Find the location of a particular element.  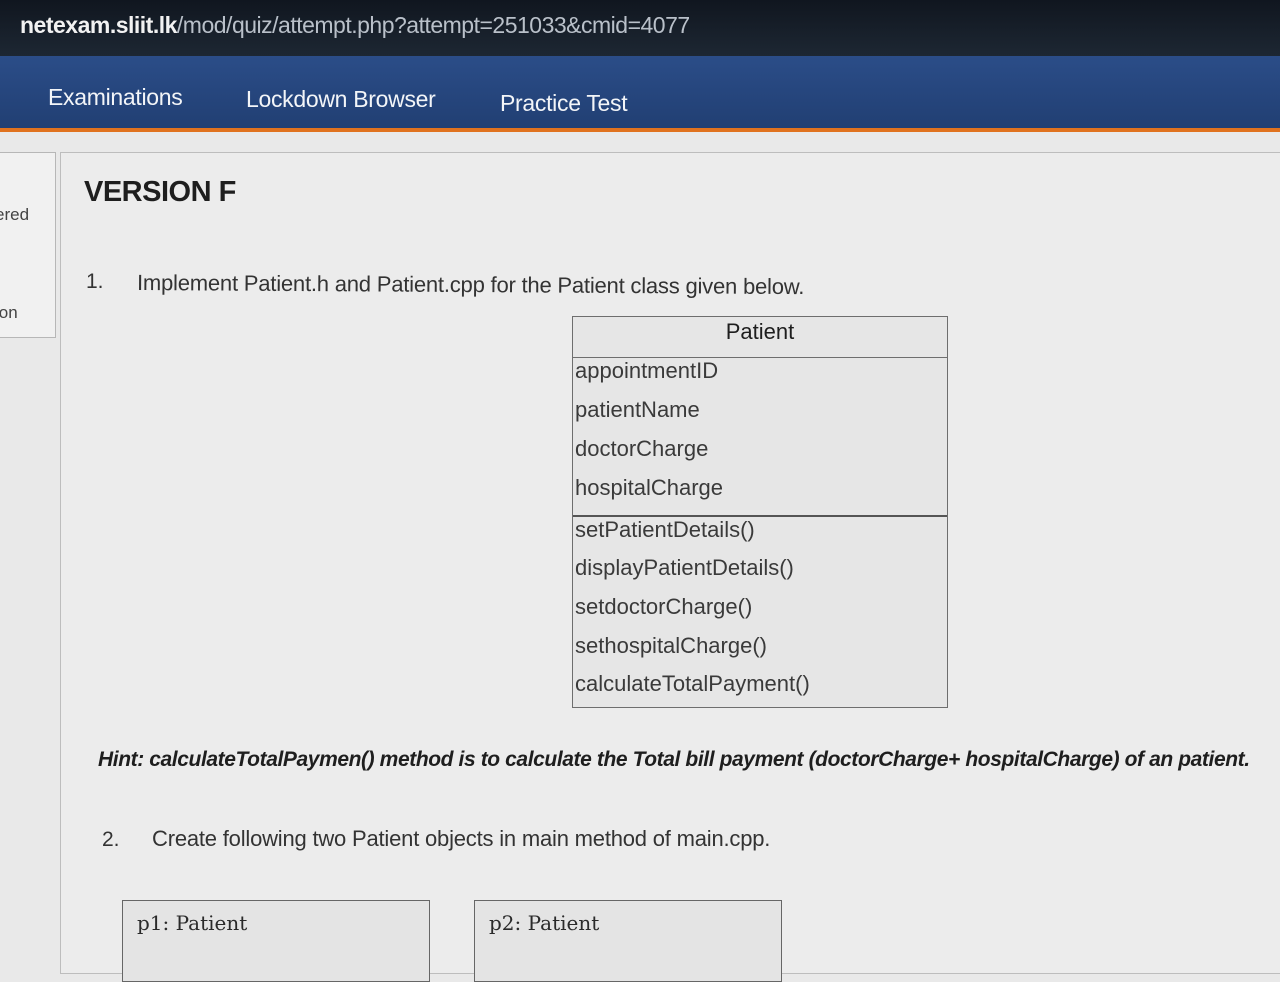

quiz-navigation-panel: ered f ion is located at coordinates (28, 245).